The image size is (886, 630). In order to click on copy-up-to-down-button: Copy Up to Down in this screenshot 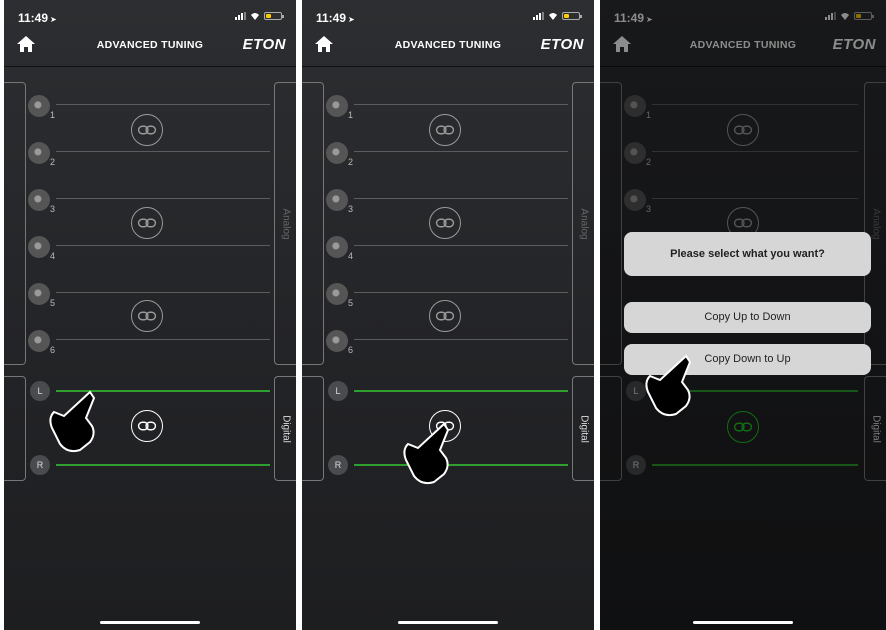, I will do `click(747, 317)`.